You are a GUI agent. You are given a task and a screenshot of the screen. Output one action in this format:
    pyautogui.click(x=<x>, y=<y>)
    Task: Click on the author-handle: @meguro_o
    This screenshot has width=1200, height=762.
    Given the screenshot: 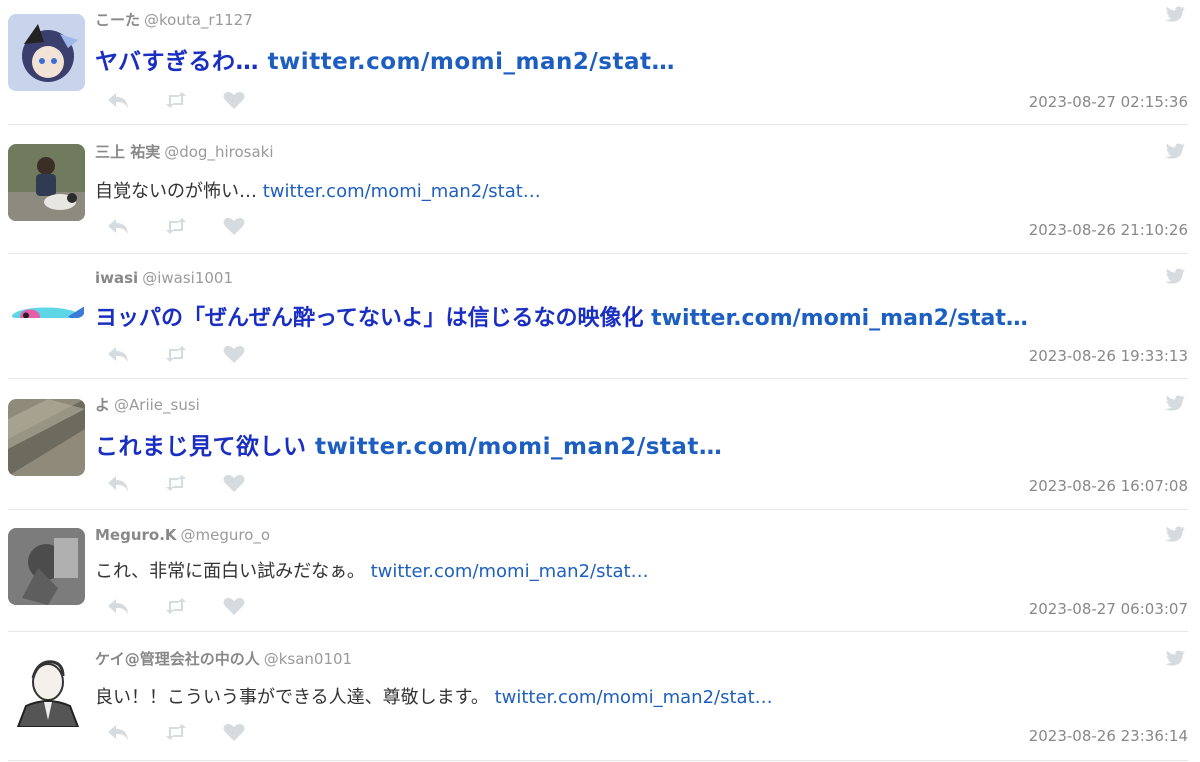 What is the action you would take?
    pyautogui.click(x=226, y=535)
    